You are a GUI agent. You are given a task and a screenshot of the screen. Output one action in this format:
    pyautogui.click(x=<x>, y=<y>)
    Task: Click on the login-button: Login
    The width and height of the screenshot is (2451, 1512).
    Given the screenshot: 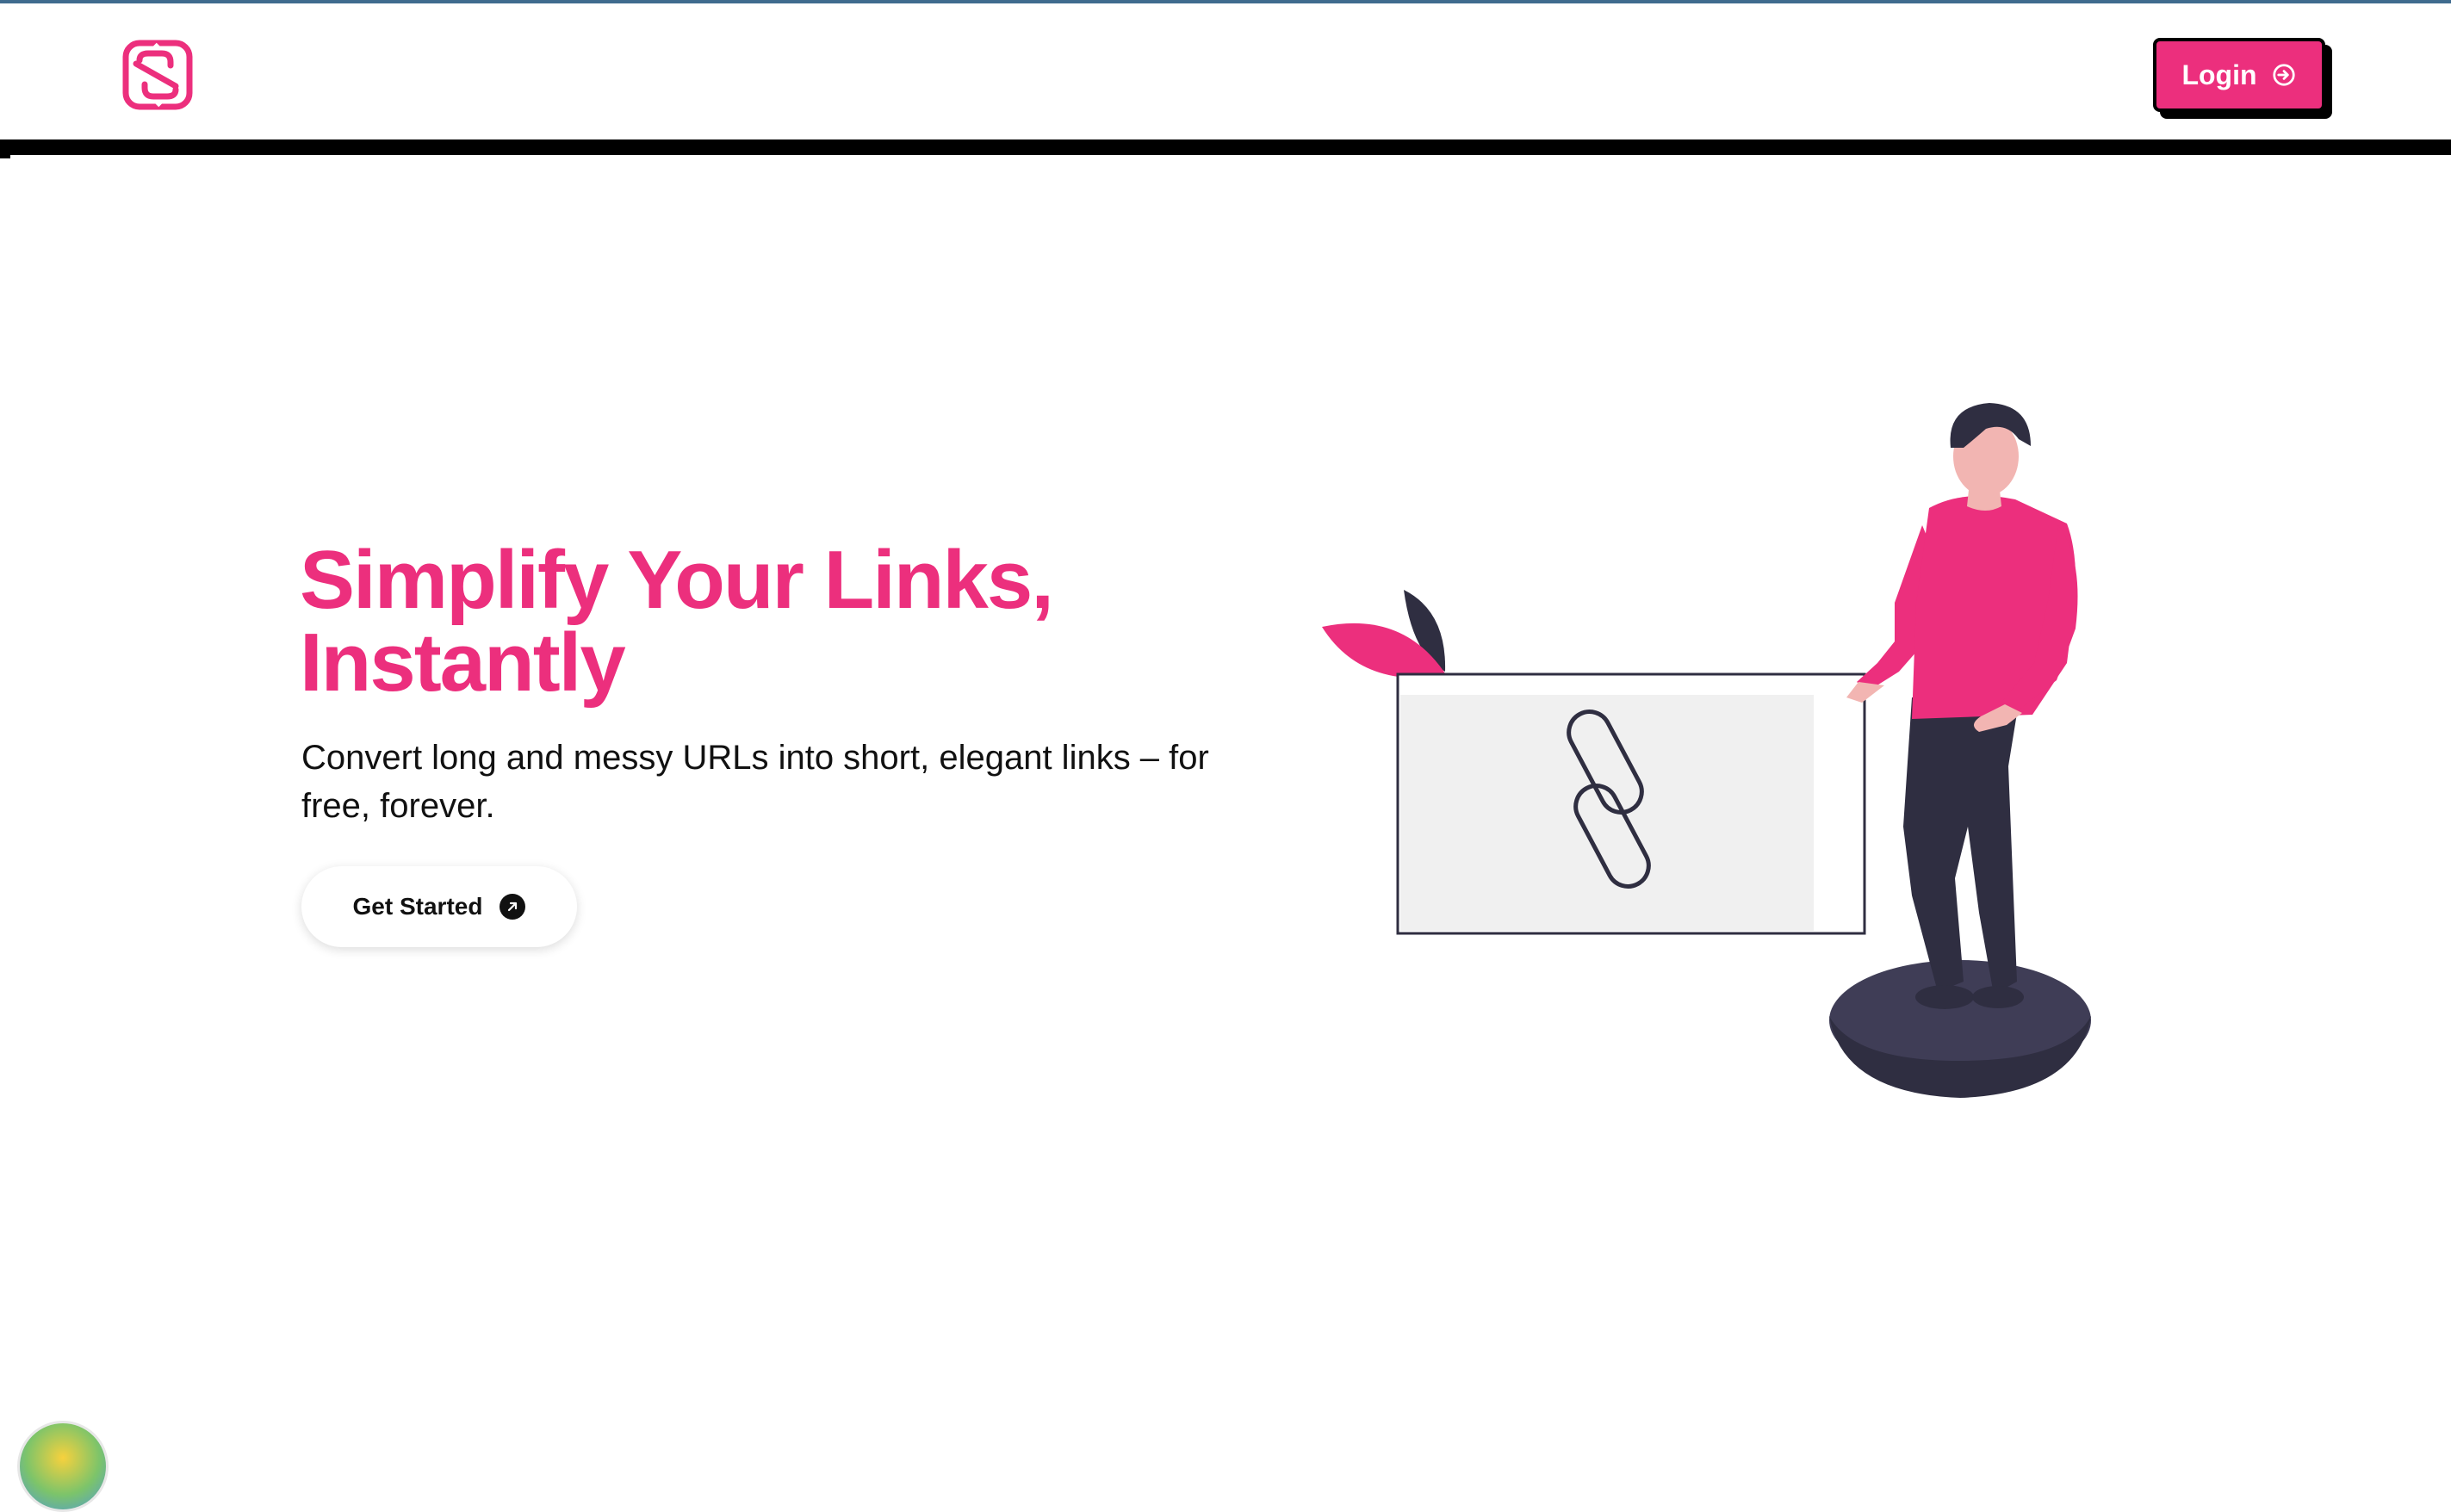 What is the action you would take?
    pyautogui.click(x=2239, y=75)
    